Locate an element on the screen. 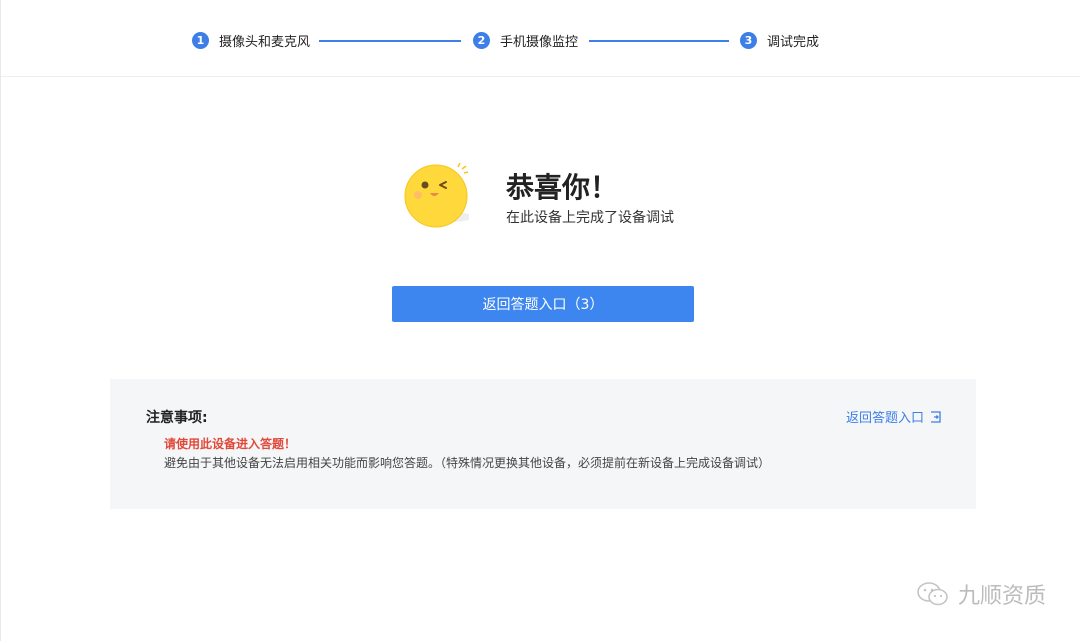 This screenshot has height=641, width=1080. return-to-answer-link: 返回答题入口 is located at coordinates (894, 416).